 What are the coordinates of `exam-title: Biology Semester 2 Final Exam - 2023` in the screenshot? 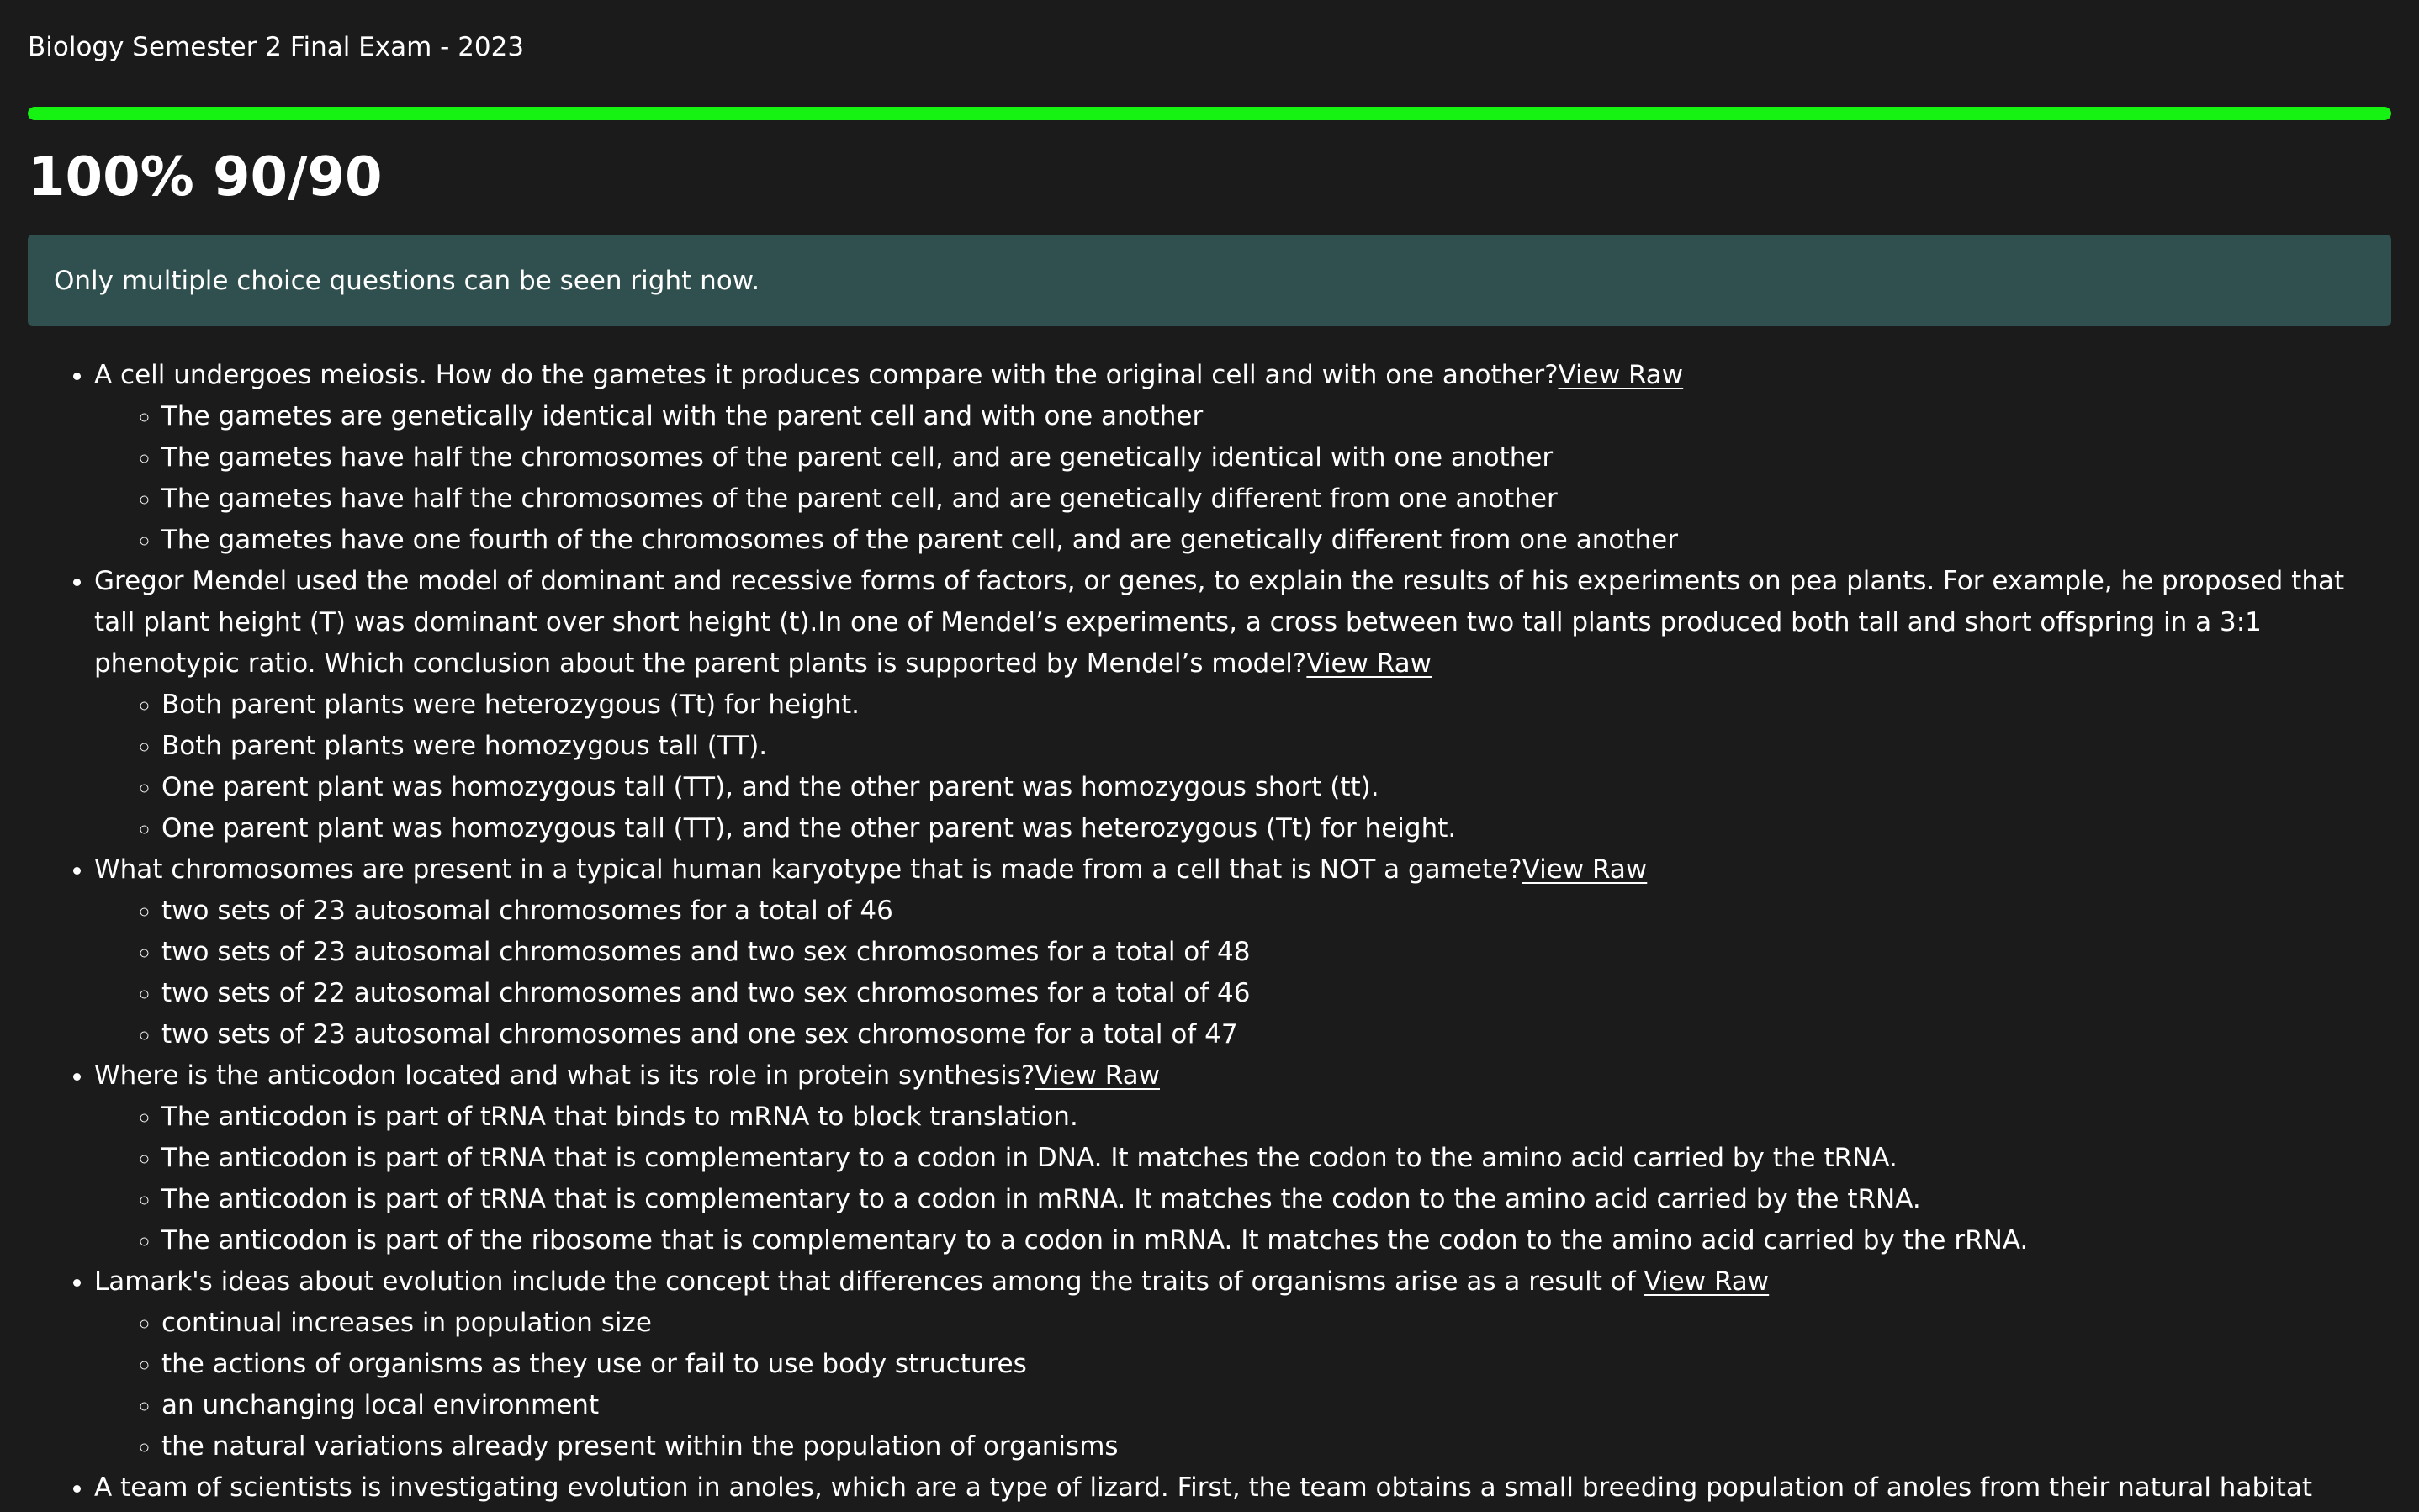 It's located at (276, 47).